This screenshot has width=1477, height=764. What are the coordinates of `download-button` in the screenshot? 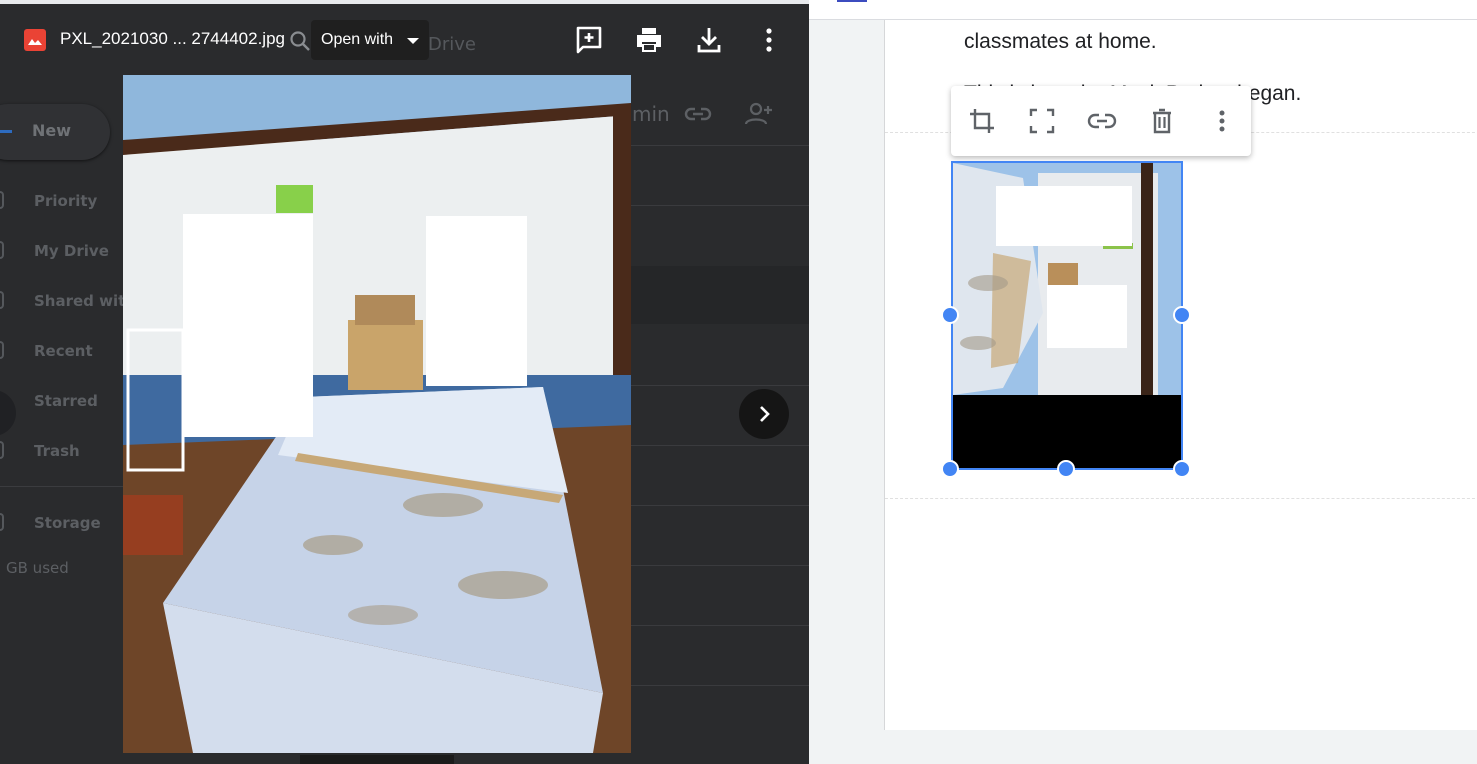 It's located at (709, 40).